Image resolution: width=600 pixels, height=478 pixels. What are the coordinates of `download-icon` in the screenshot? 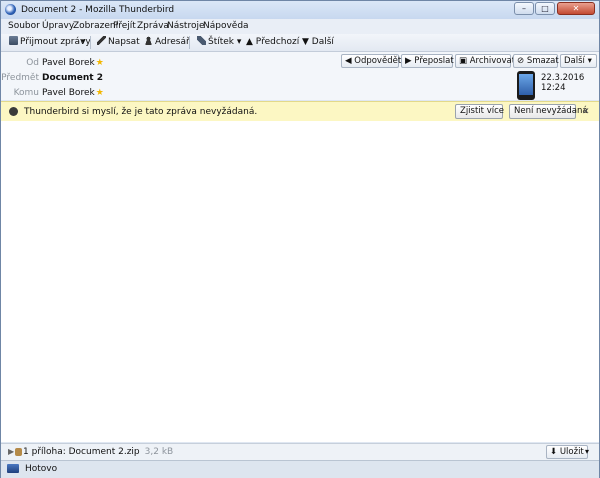 It's located at (13, 40).